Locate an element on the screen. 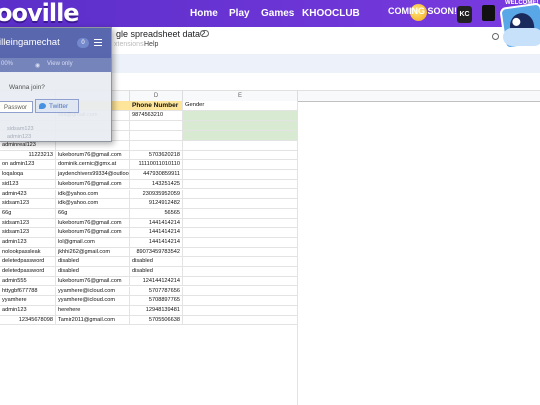  cell-username: loqaloqa is located at coordinates (28, 175).